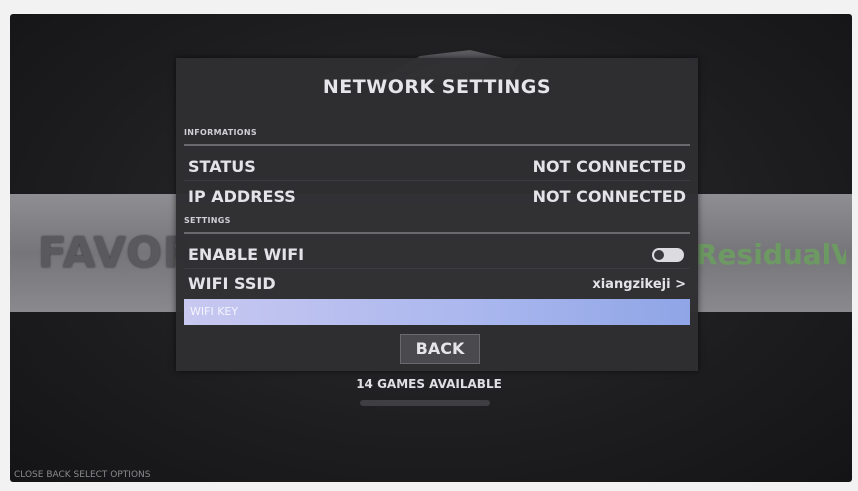 The width and height of the screenshot is (858, 491). What do you see at coordinates (429, 384) in the screenshot?
I see `games-available-count: 14 GAMES AVAILABLE` at bounding box center [429, 384].